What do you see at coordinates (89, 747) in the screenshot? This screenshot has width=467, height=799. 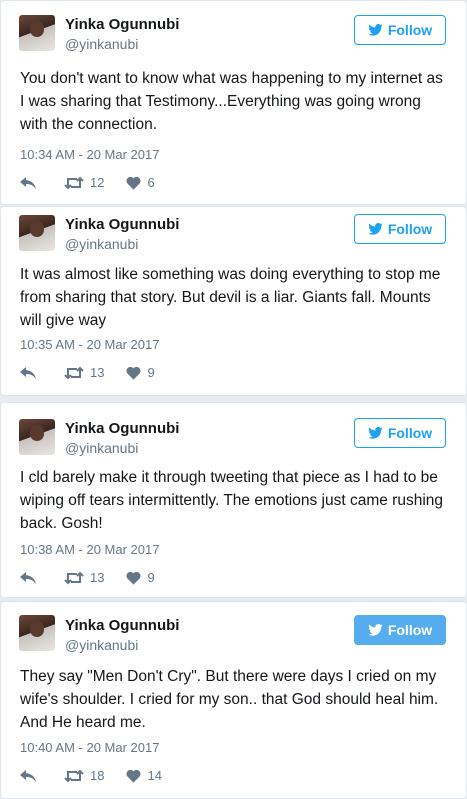 I see `tweet-timestamp: 10:40 AM - 20 Mar 2017` at bounding box center [89, 747].